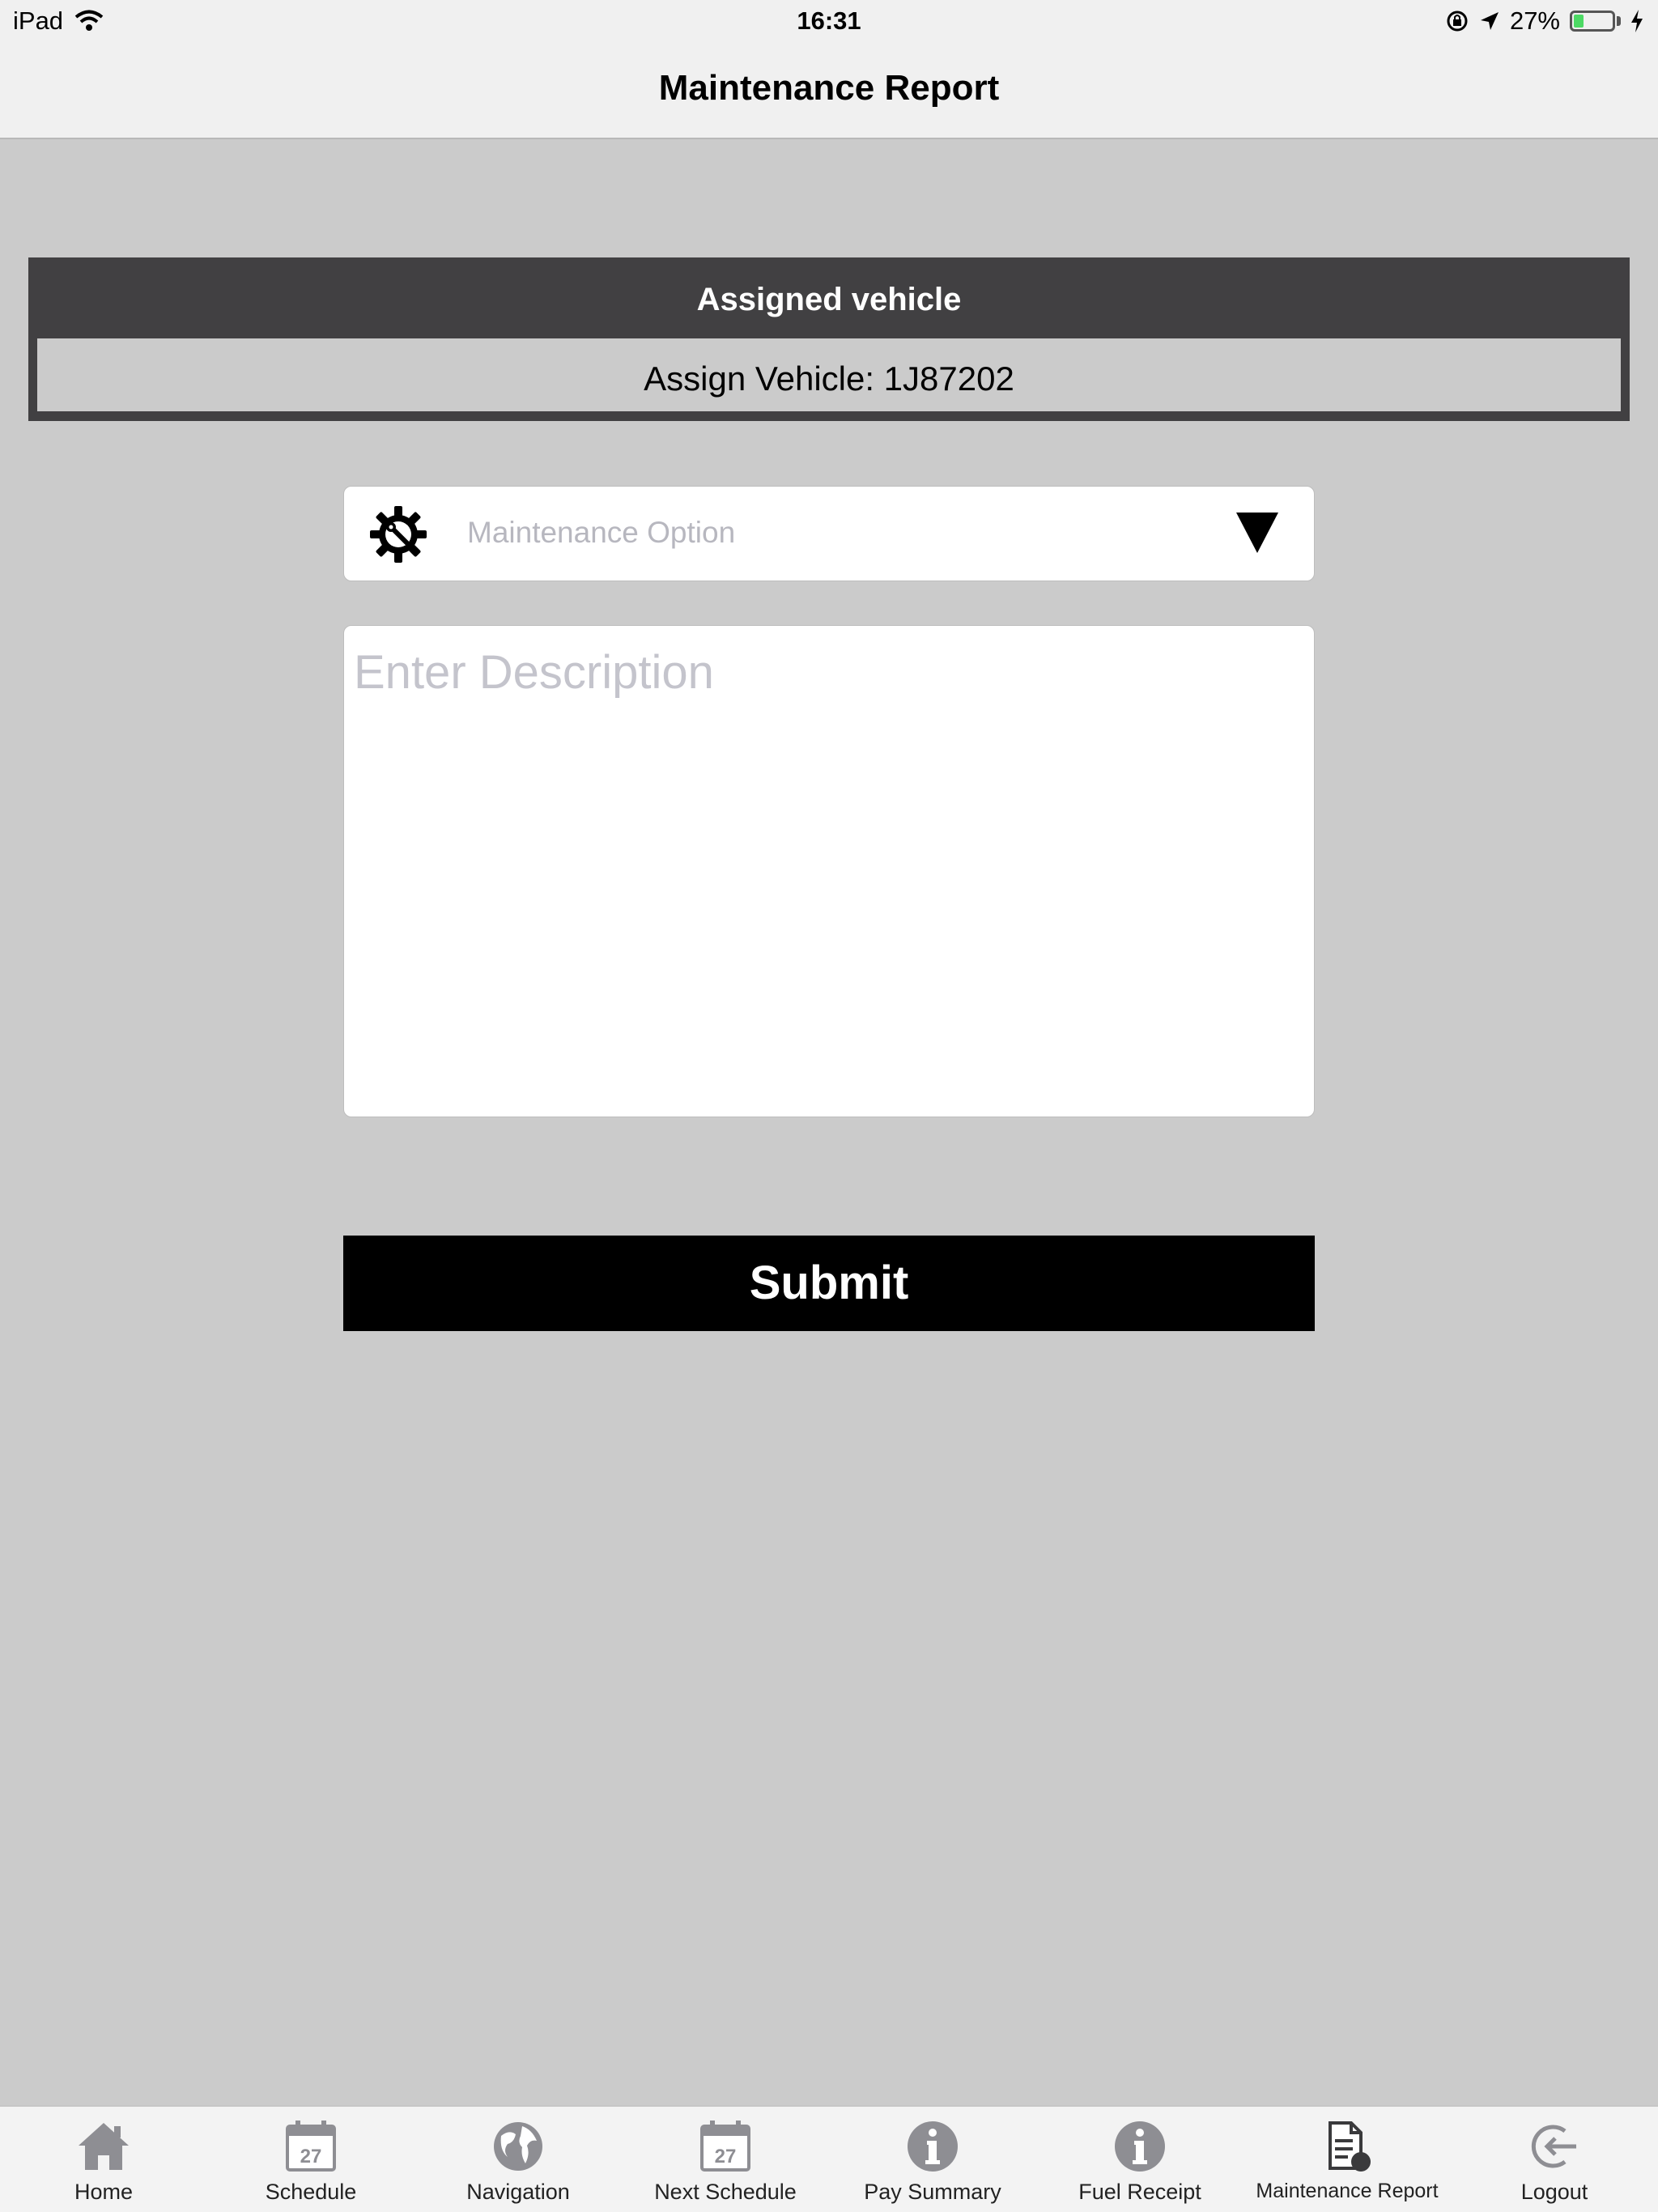  What do you see at coordinates (1489, 21) in the screenshot?
I see `location-icon` at bounding box center [1489, 21].